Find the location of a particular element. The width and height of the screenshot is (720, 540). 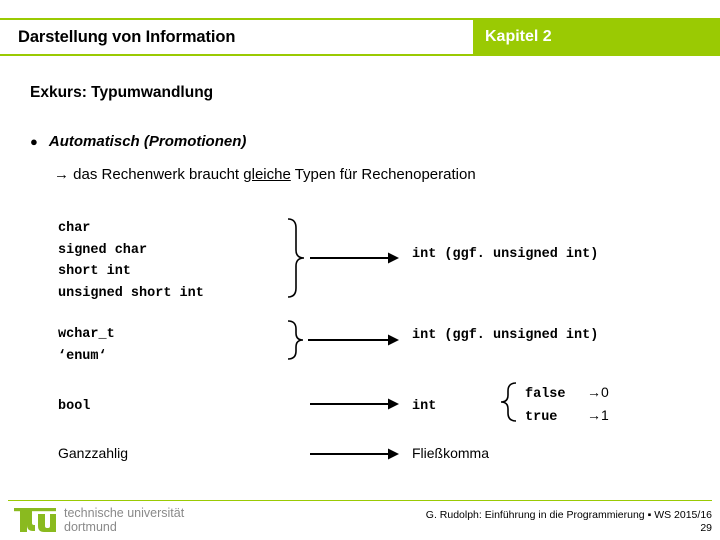

header-title-box: Darstellung von Information is located at coordinates (236, 37).